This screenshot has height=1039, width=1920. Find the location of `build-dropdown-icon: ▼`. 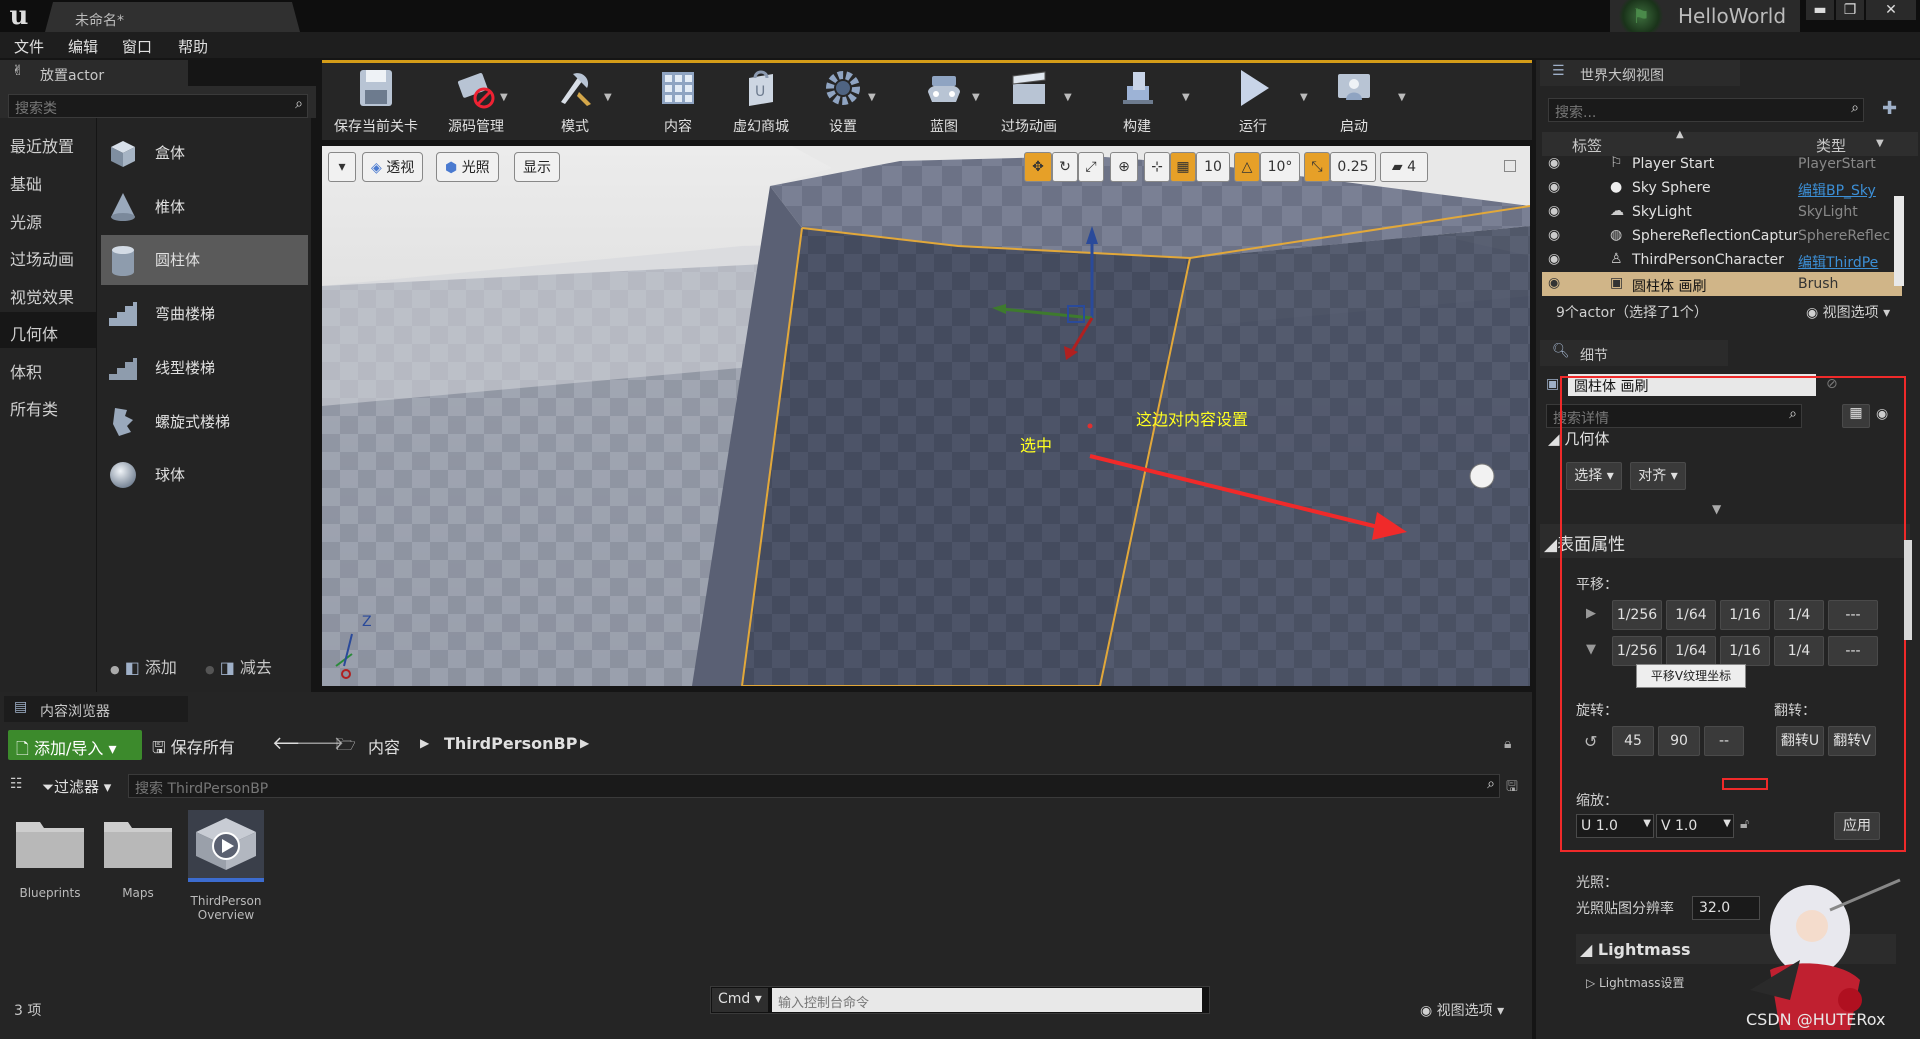

build-dropdown-icon: ▼ is located at coordinates (1186, 97).